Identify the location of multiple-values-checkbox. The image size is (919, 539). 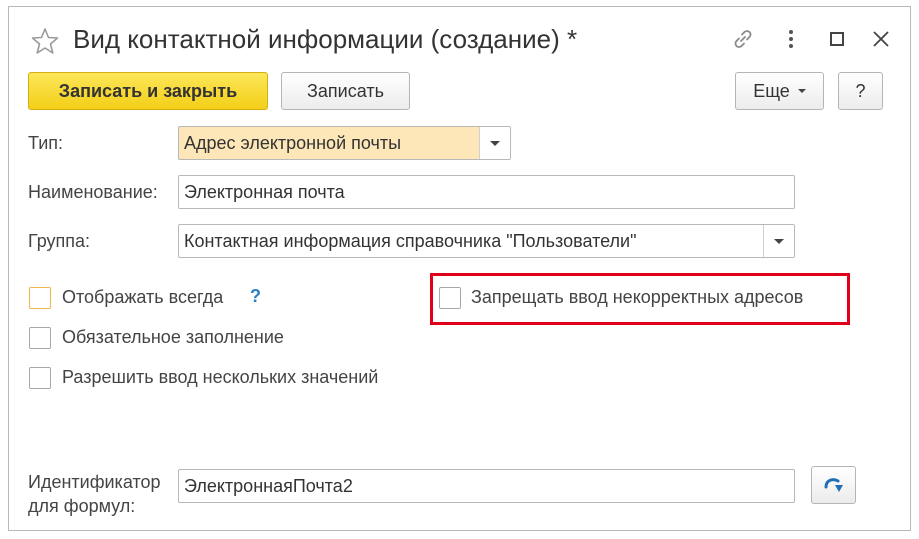
(40, 378).